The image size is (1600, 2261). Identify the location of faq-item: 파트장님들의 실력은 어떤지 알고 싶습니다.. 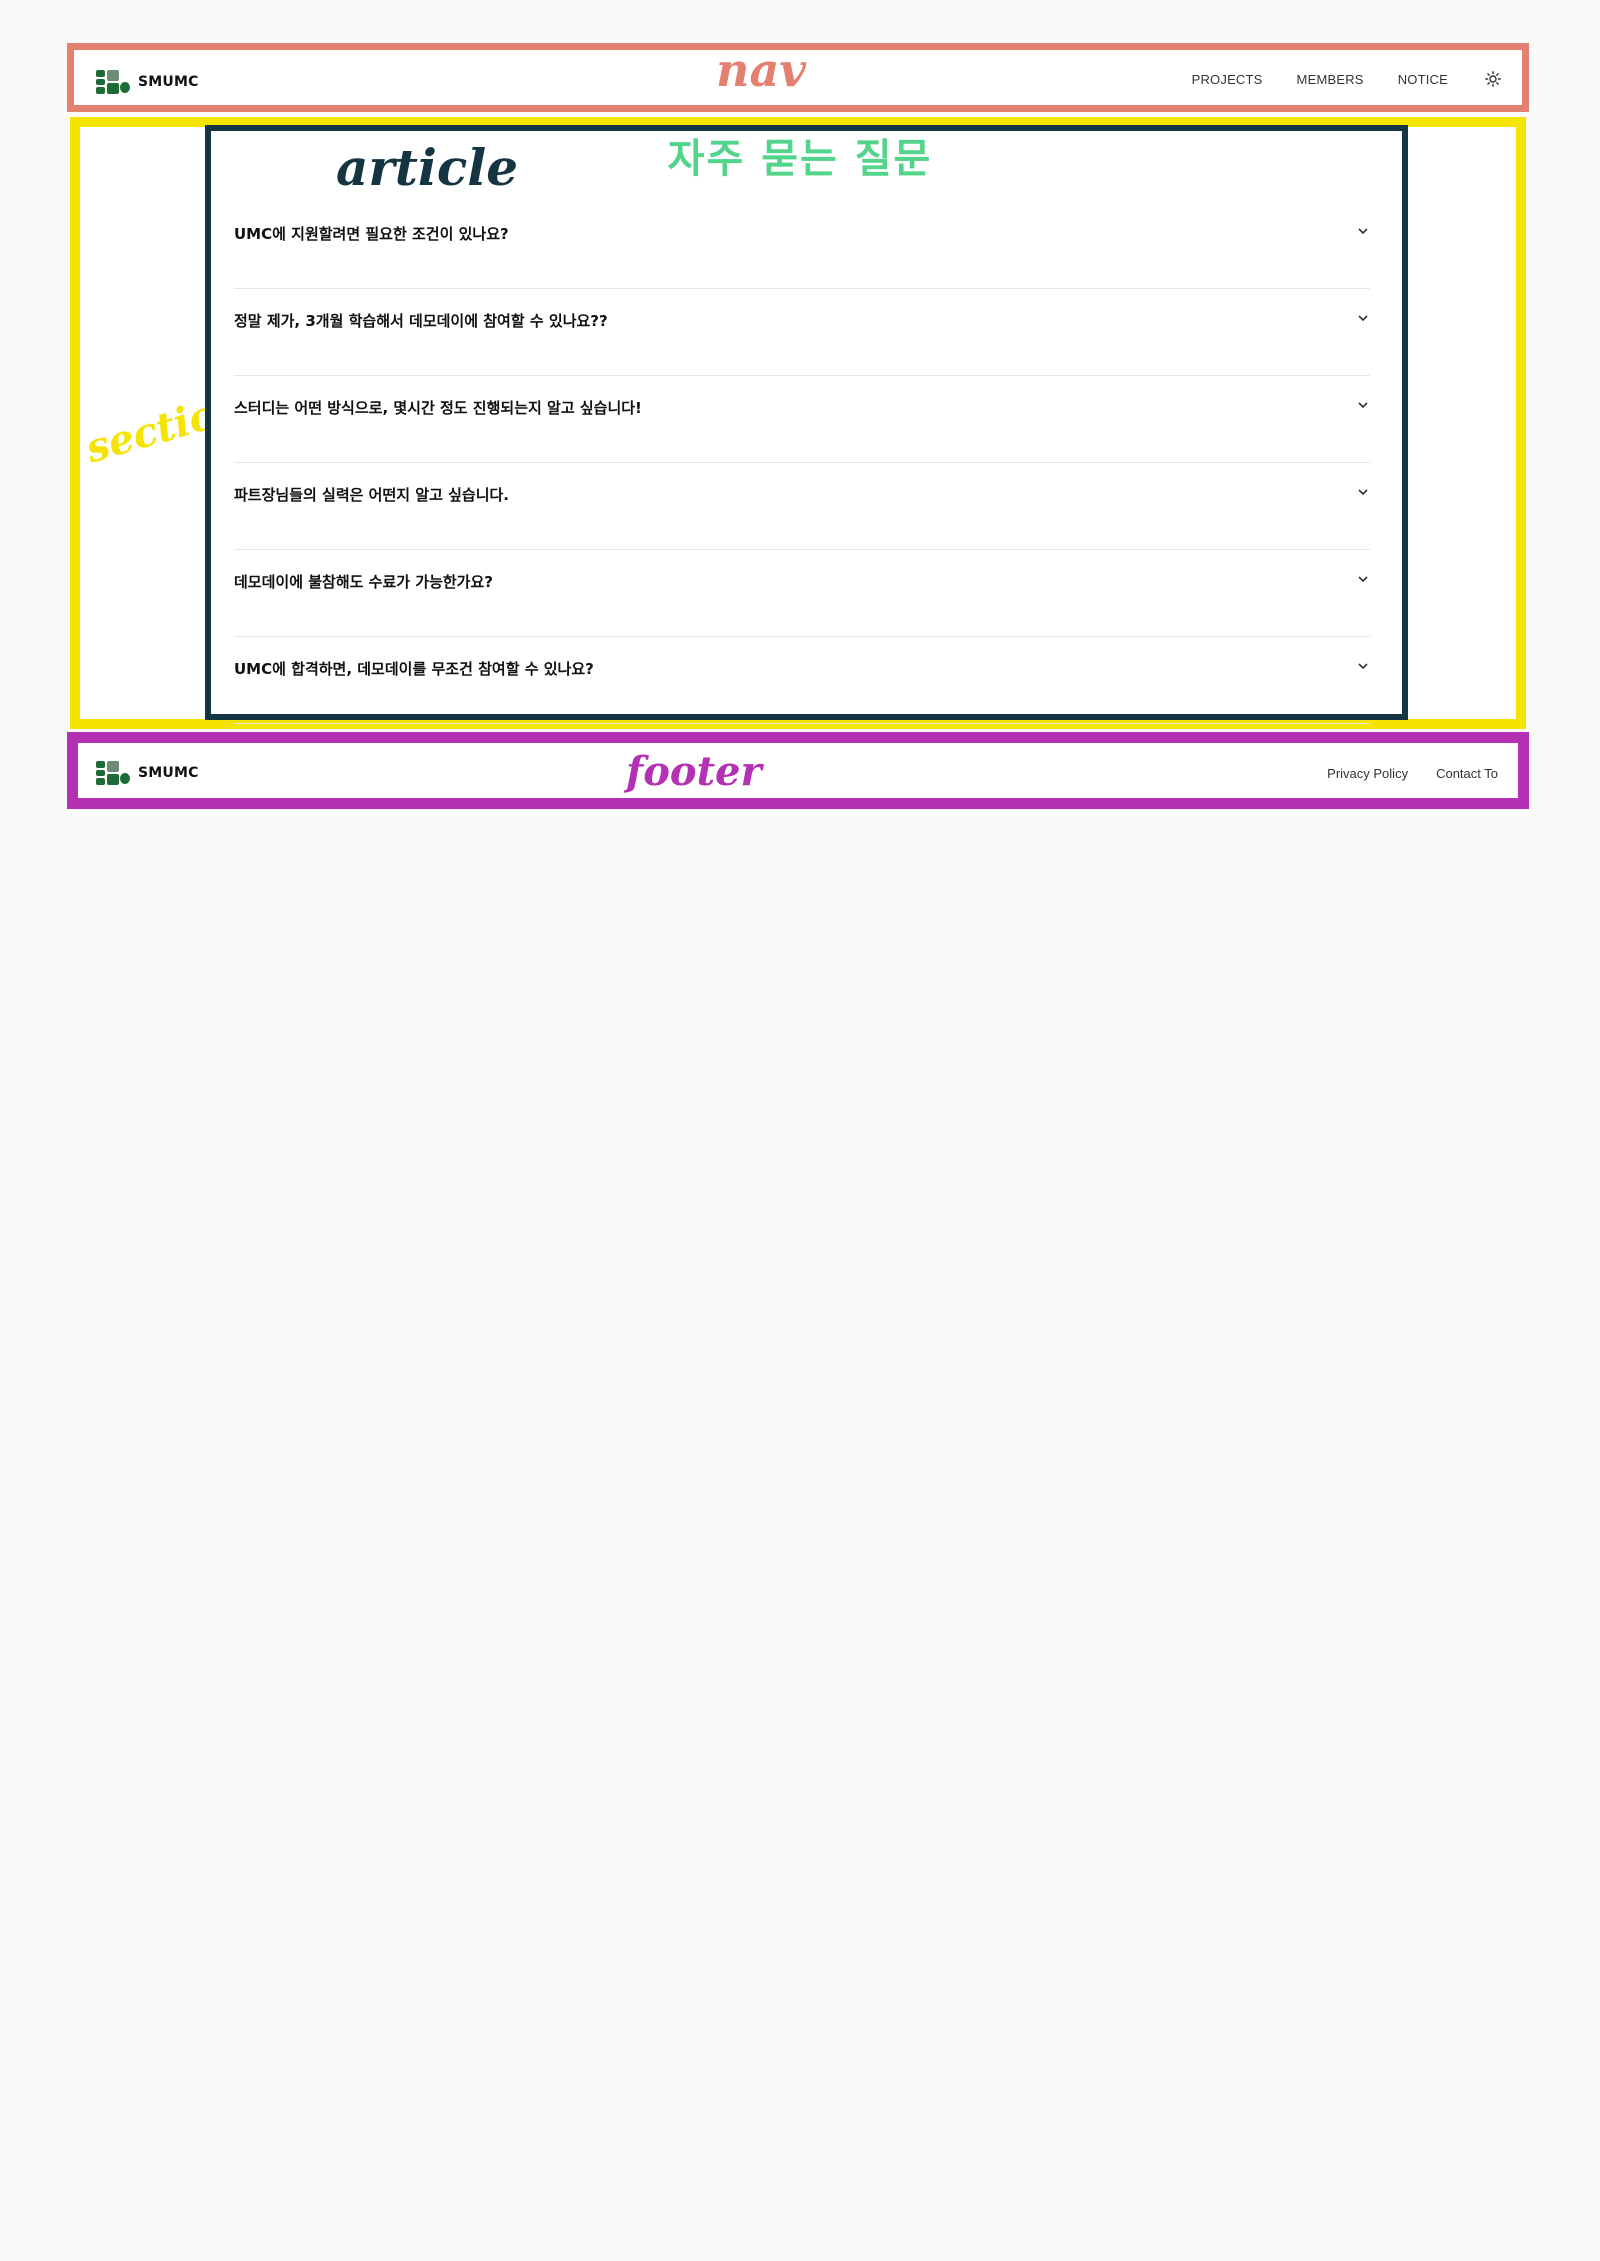
(802, 506).